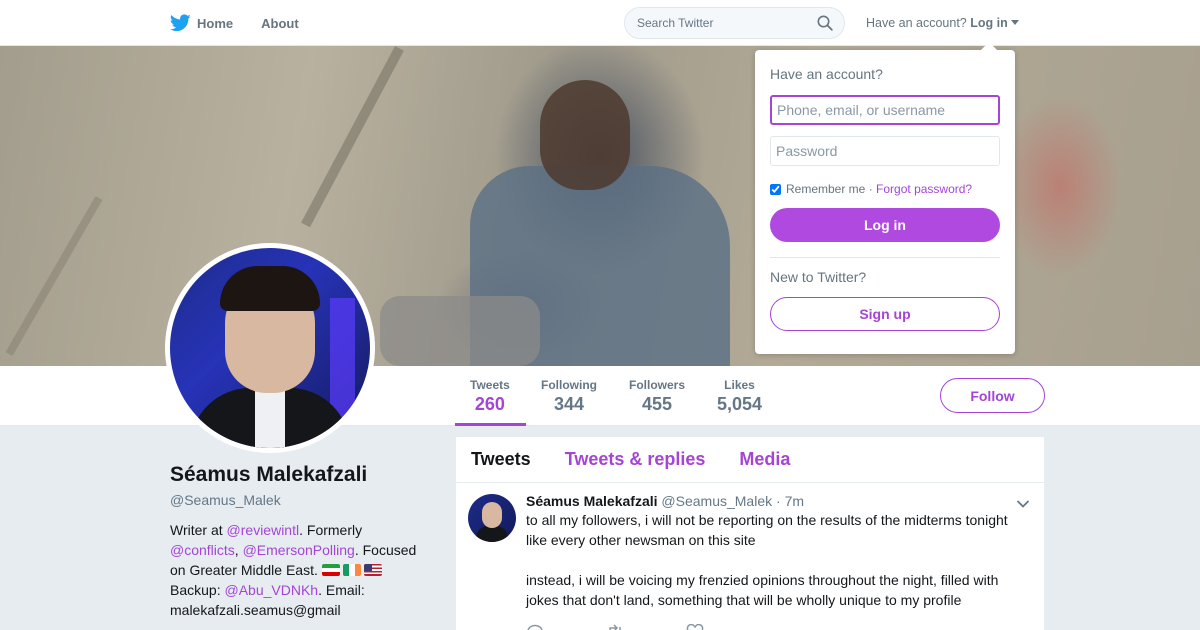 Image resolution: width=1200 pixels, height=630 pixels. I want to click on bio-link-reviewintl: @reviewintl, so click(263, 530).